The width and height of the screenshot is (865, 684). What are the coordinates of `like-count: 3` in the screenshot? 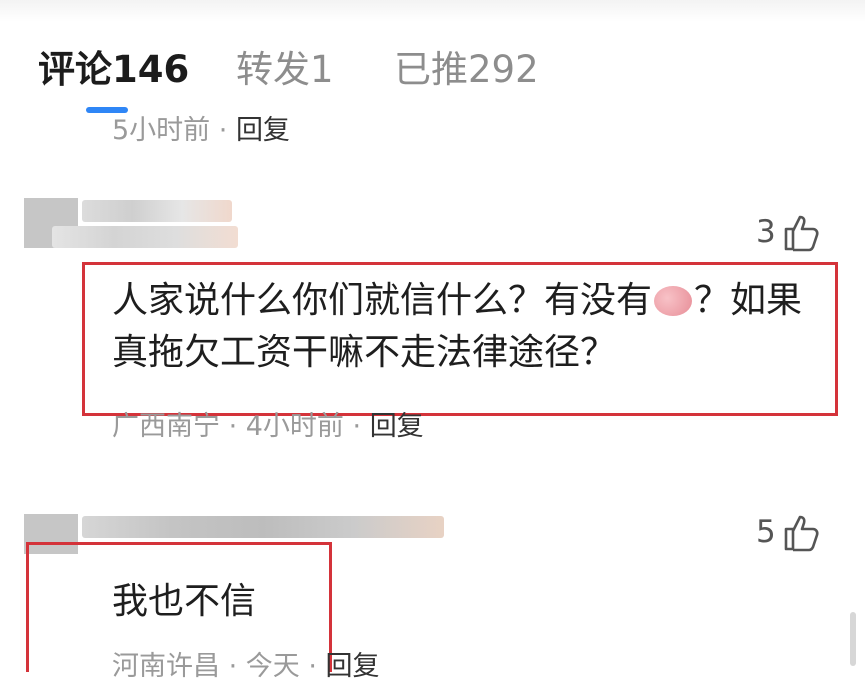 It's located at (766, 232).